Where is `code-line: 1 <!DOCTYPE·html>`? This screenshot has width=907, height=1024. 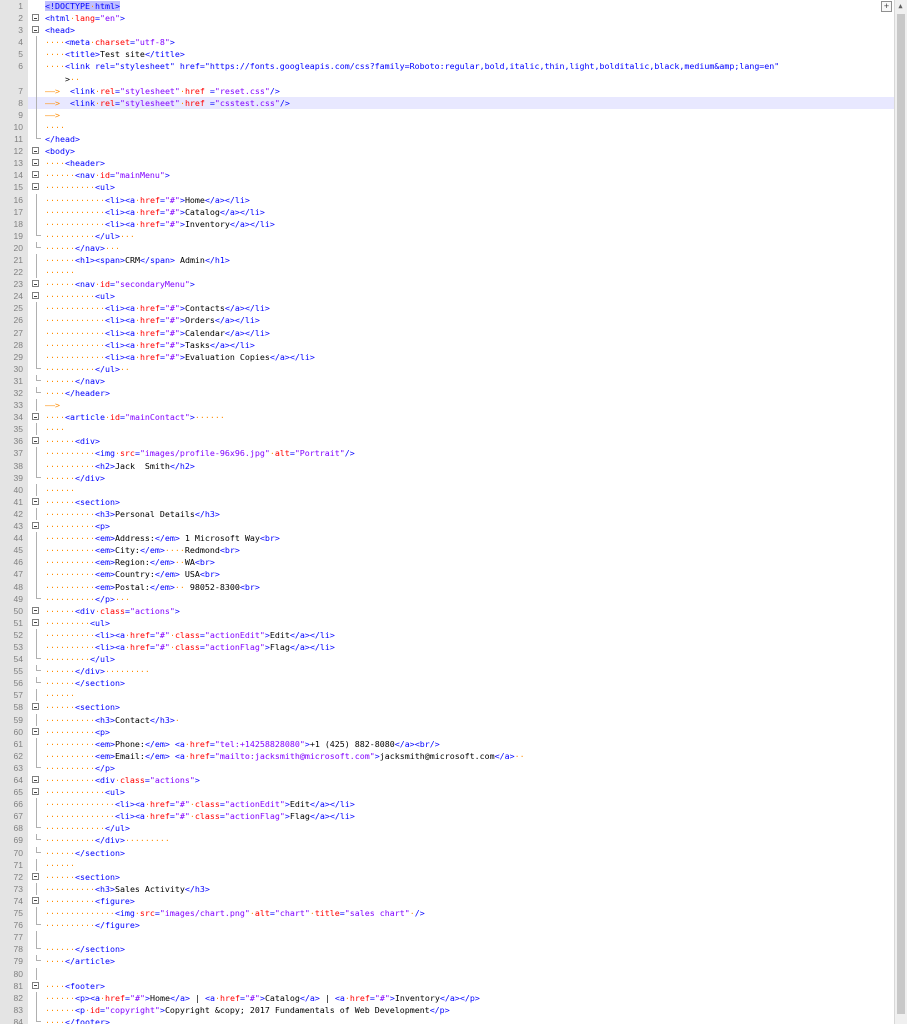 code-line: 1 <!DOCTYPE·html> is located at coordinates (447, 6).